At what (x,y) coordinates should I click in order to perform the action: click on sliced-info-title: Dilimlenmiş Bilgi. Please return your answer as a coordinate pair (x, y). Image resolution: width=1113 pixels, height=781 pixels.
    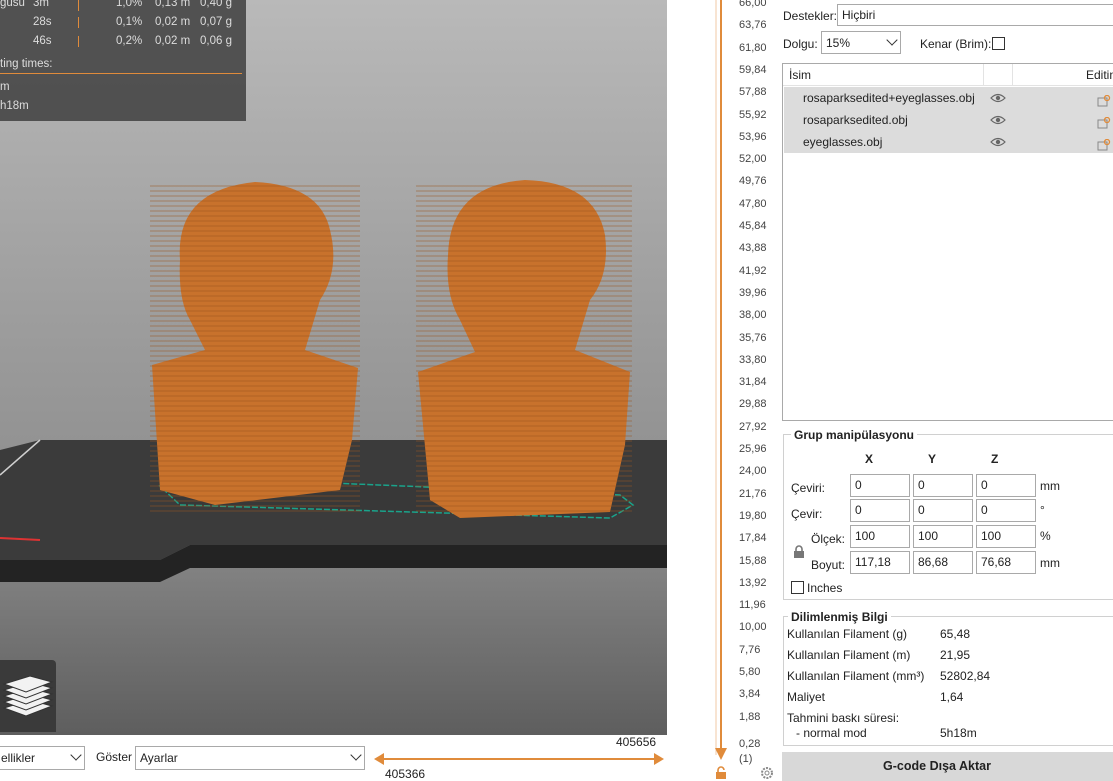
    Looking at the image, I should click on (839, 617).